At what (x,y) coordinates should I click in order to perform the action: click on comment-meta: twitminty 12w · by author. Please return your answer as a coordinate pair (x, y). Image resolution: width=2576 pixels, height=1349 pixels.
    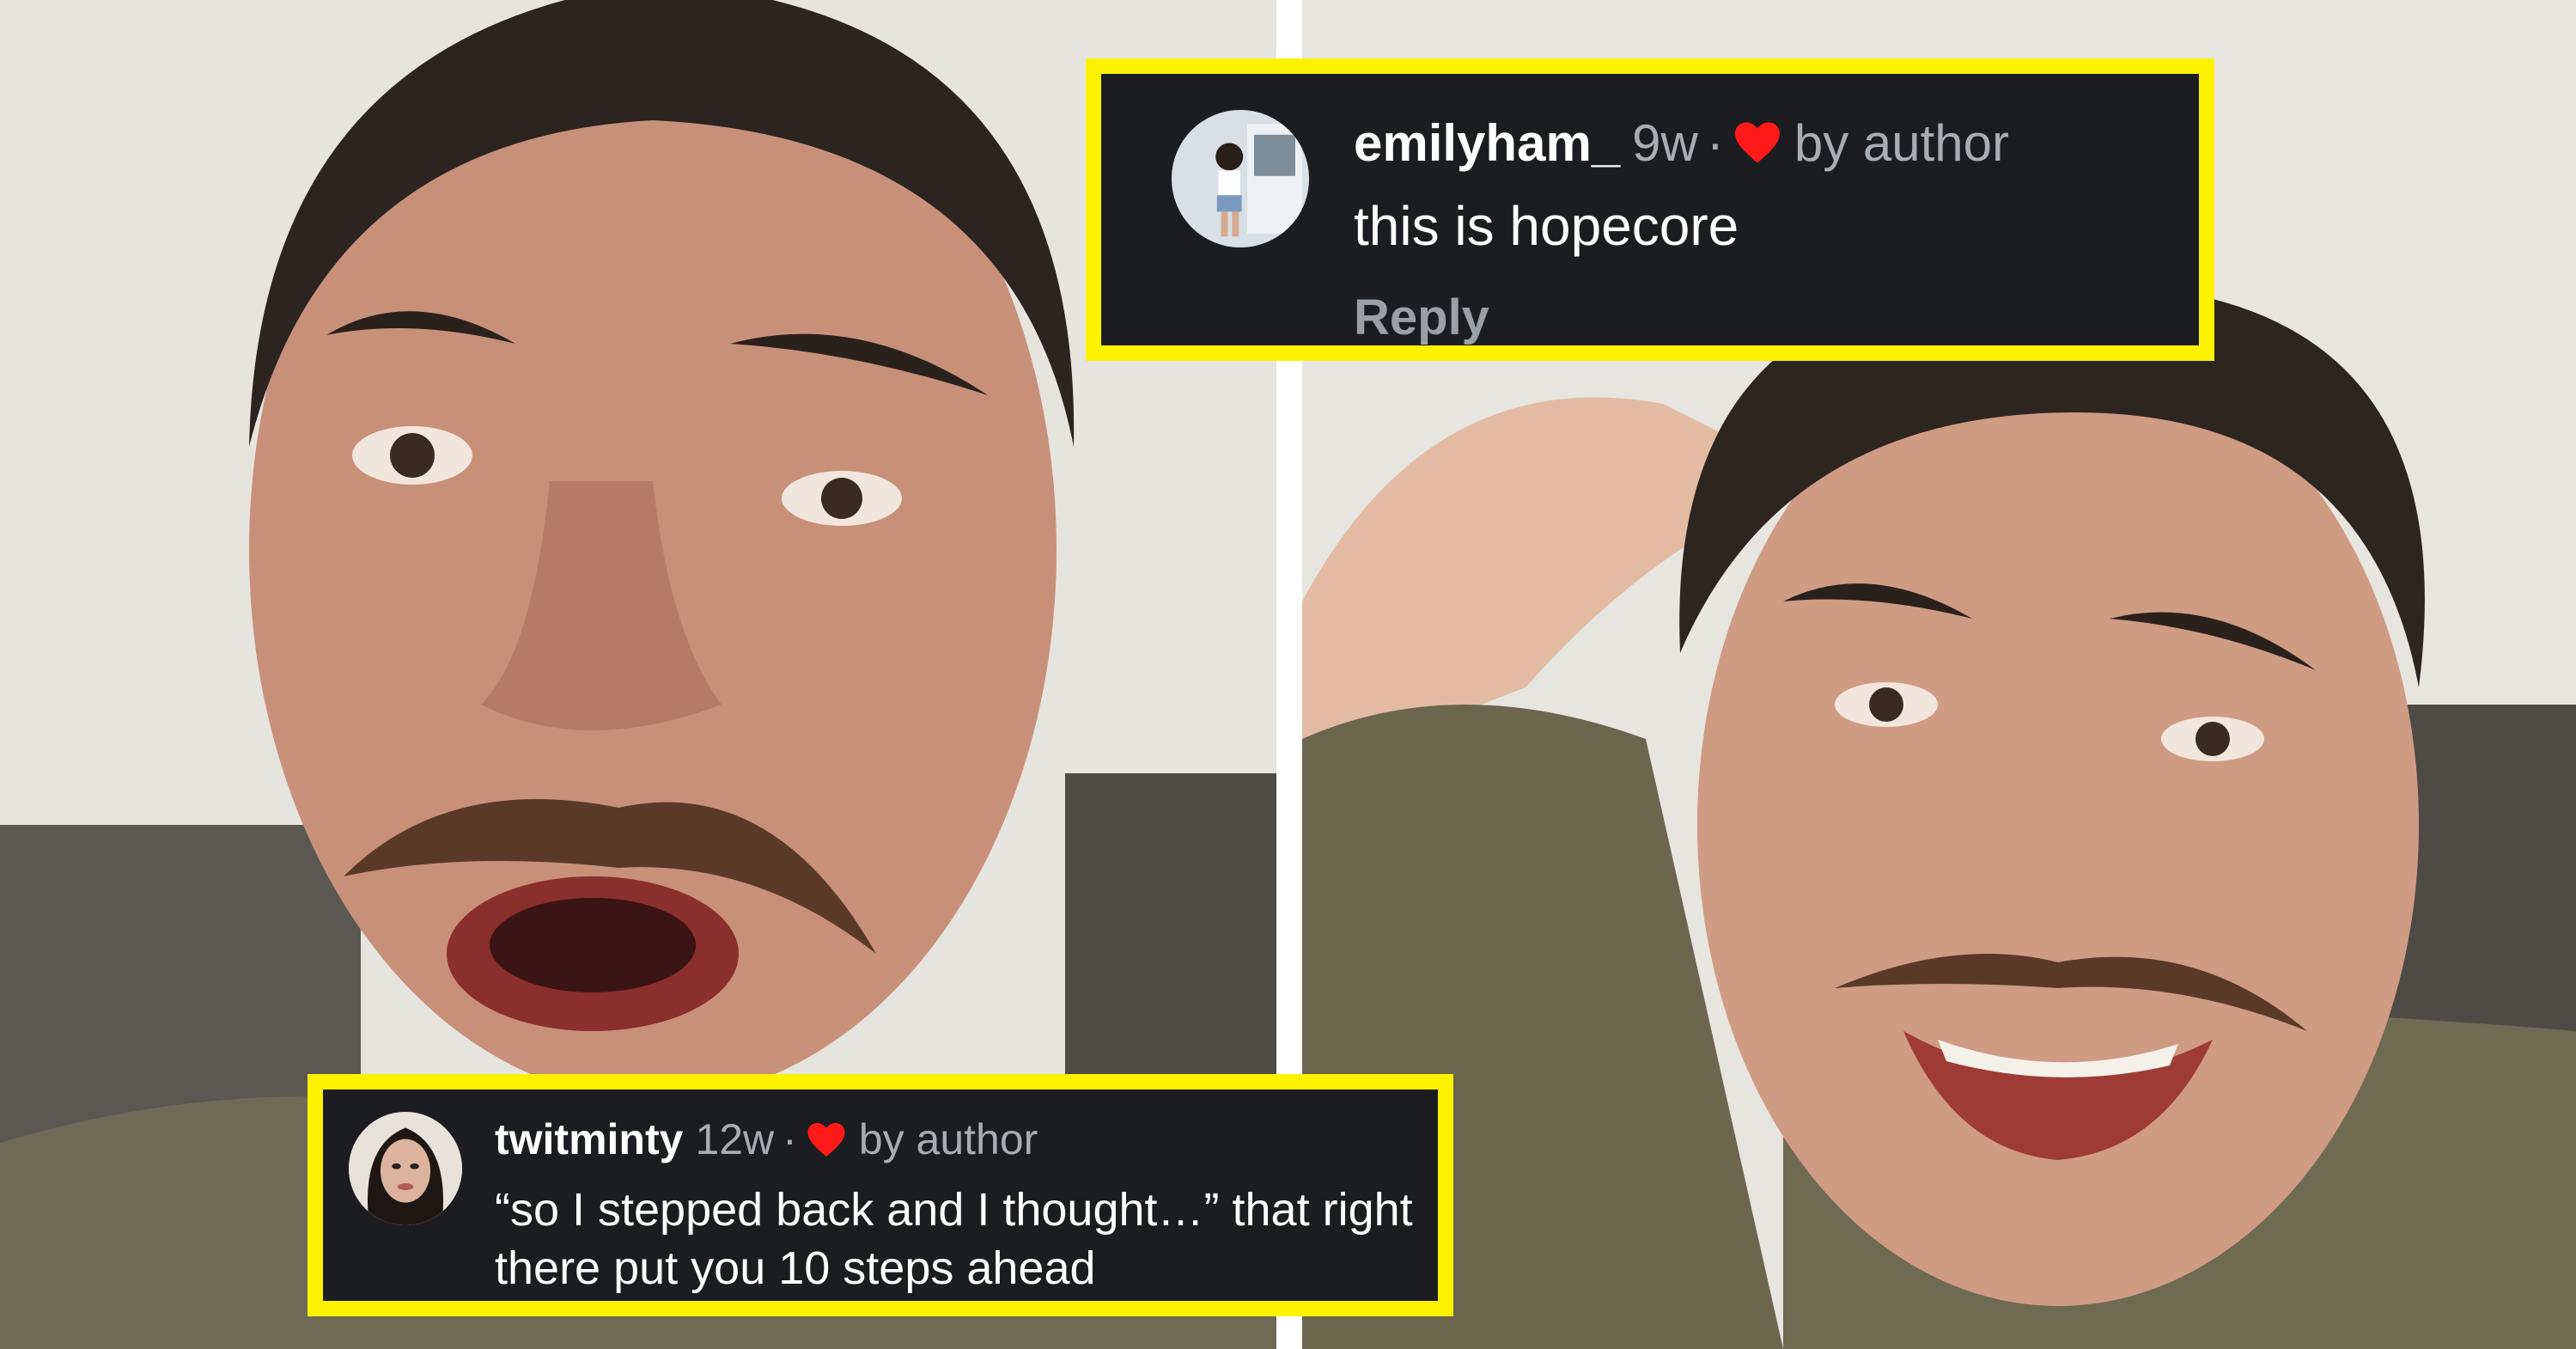
    Looking at the image, I should click on (766, 1140).